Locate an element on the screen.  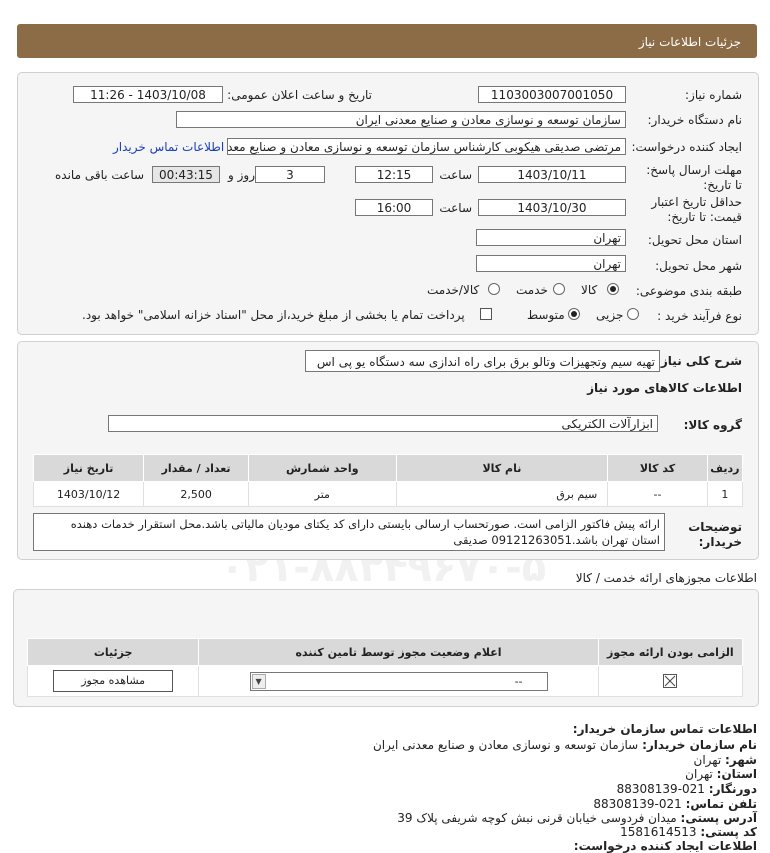
col-permit-details: جزئیات is located at coordinates (113, 652).